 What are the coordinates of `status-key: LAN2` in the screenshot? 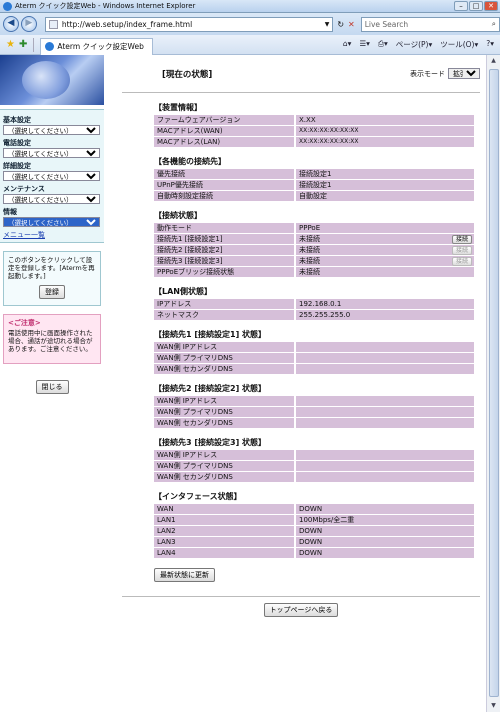 It's located at (224, 531).